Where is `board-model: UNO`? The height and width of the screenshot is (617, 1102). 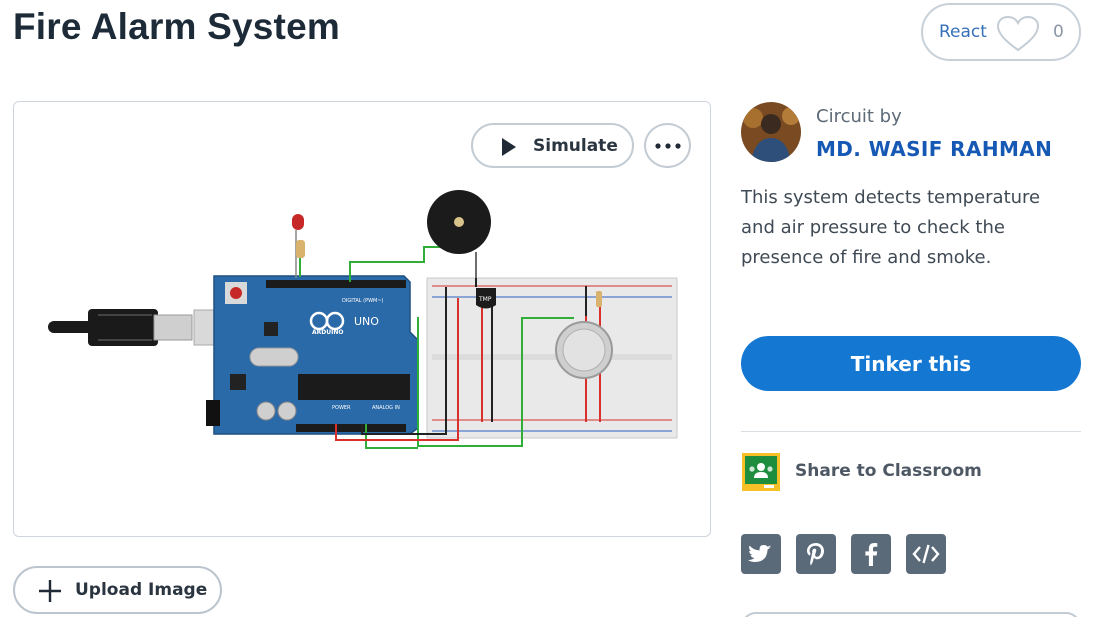 board-model: UNO is located at coordinates (366, 321).